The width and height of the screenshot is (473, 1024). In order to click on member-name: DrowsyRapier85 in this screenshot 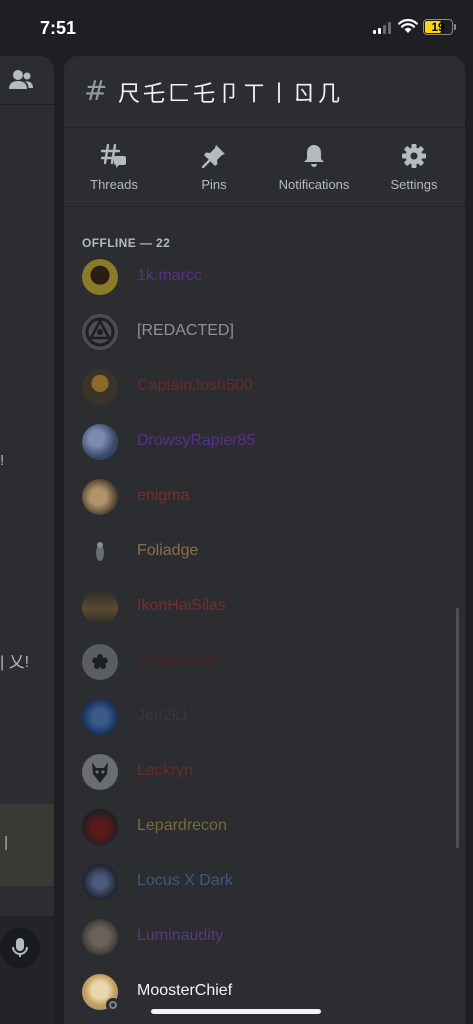, I will do `click(196, 440)`.